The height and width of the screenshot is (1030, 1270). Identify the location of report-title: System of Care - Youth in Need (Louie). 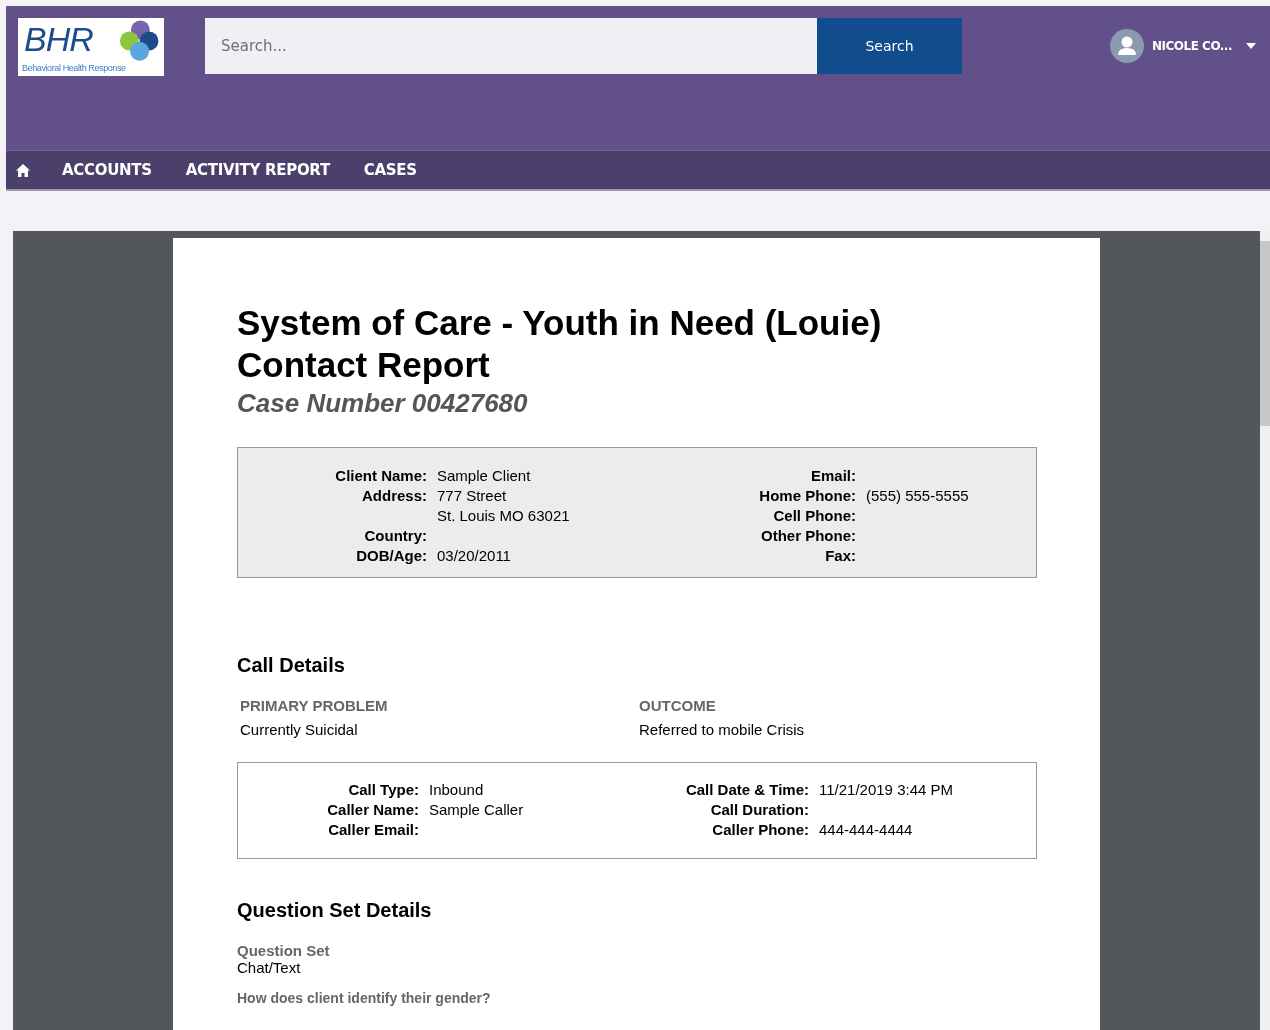
(559, 323).